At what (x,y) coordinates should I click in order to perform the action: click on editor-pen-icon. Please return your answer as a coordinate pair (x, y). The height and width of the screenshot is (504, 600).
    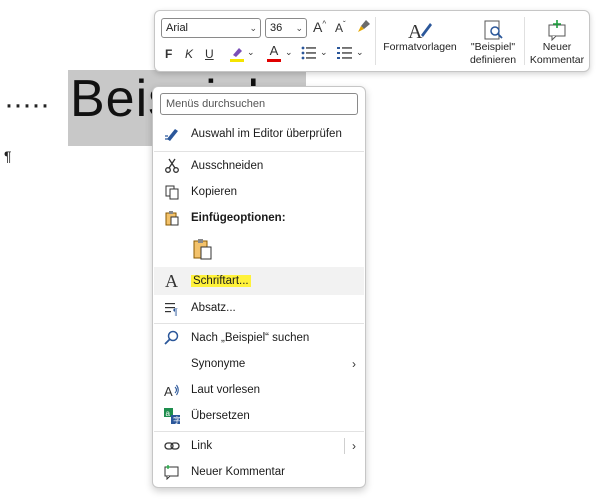
    Looking at the image, I should click on (172, 134).